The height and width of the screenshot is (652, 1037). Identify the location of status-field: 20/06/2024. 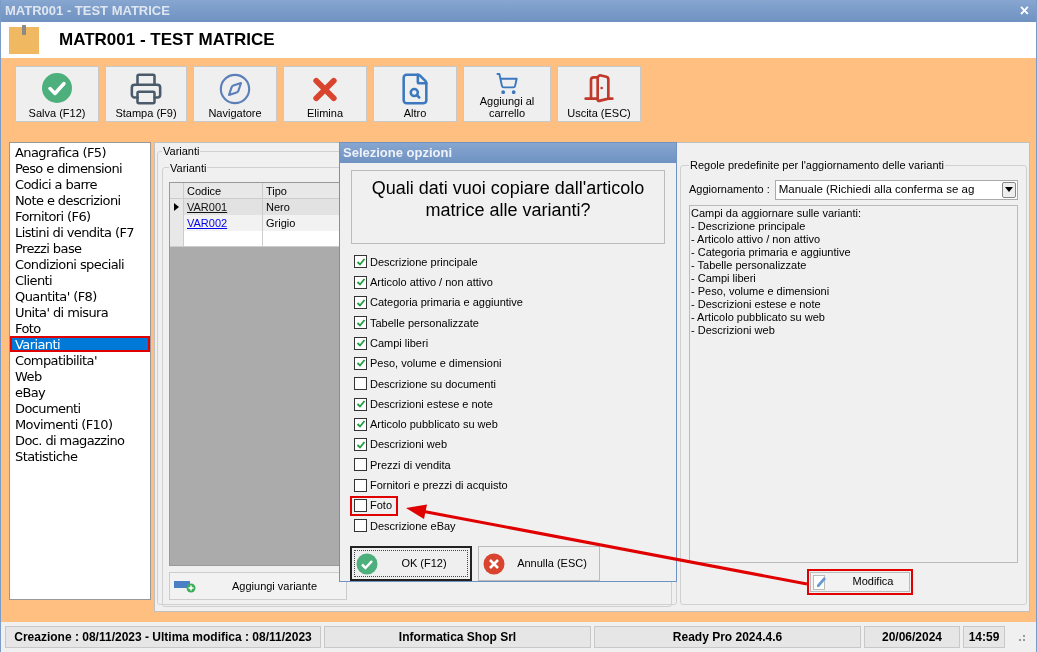
(912, 637).